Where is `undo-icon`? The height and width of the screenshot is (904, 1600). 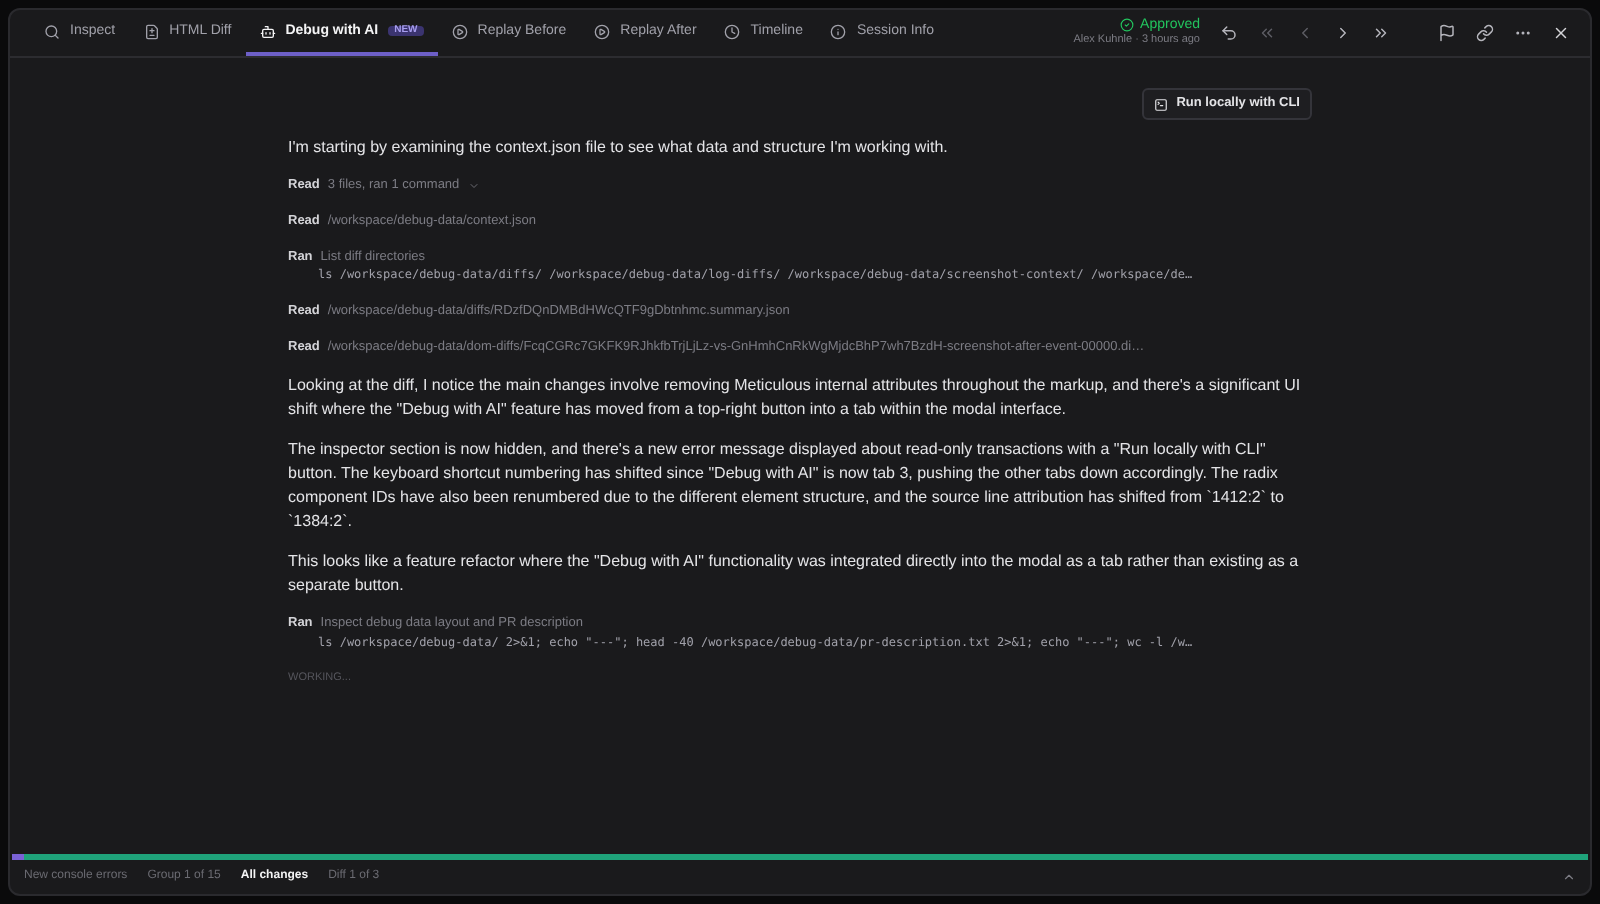 undo-icon is located at coordinates (1229, 33).